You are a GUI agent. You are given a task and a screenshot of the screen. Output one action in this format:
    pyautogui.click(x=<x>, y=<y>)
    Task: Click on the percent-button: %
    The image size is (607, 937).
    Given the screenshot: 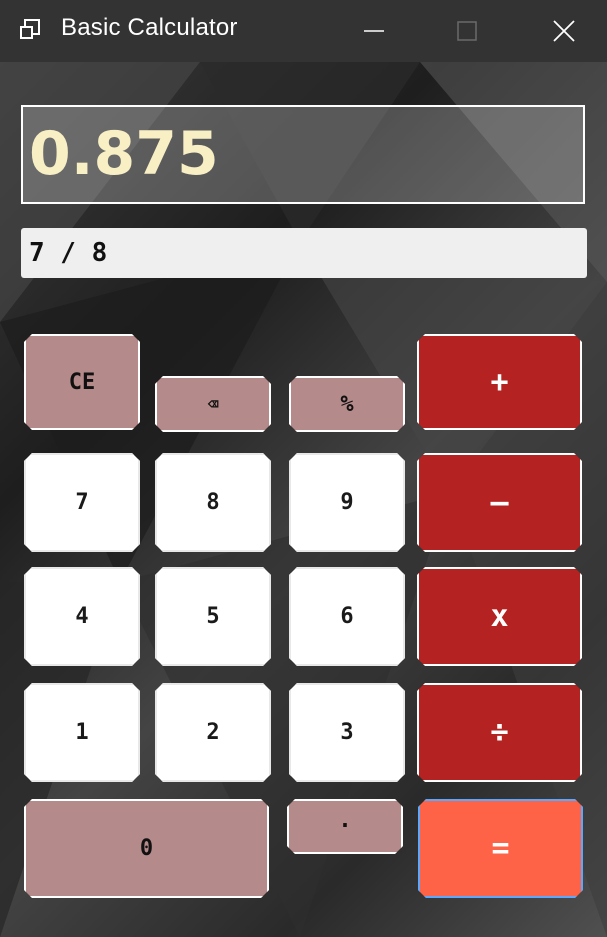 What is the action you would take?
    pyautogui.click(x=347, y=404)
    